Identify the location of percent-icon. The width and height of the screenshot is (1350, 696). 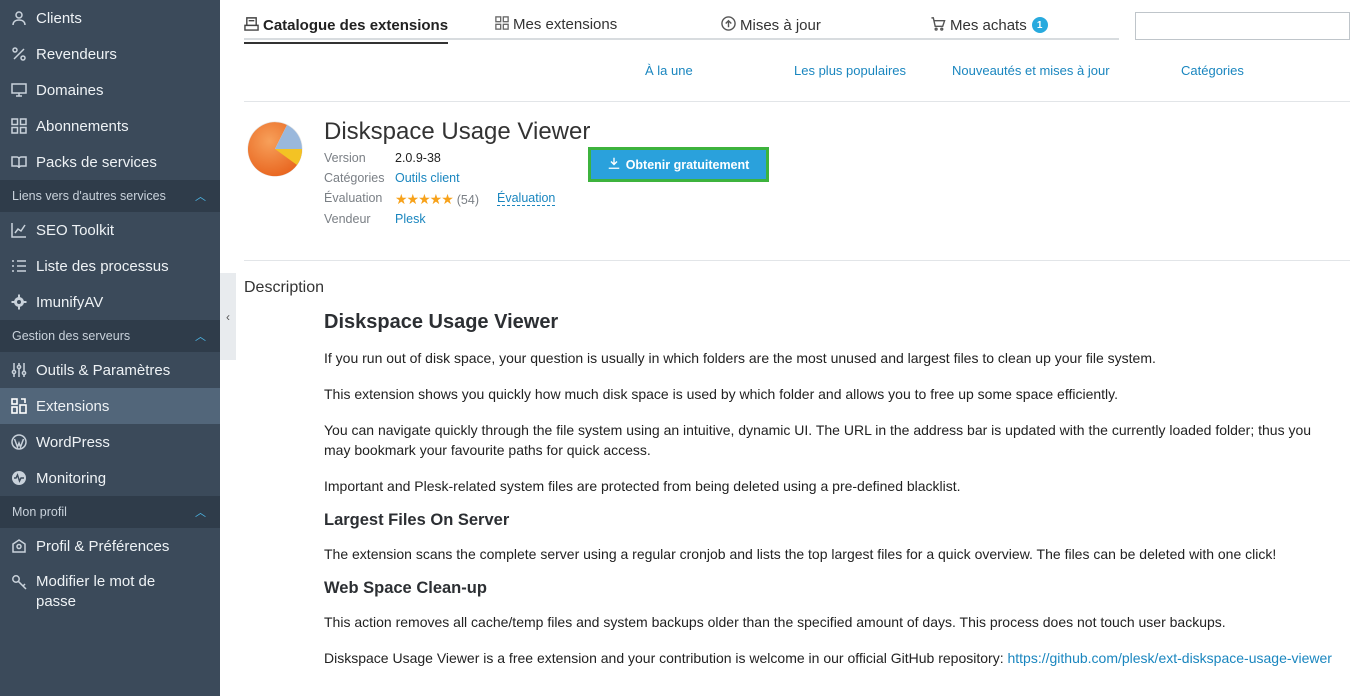
(19, 54).